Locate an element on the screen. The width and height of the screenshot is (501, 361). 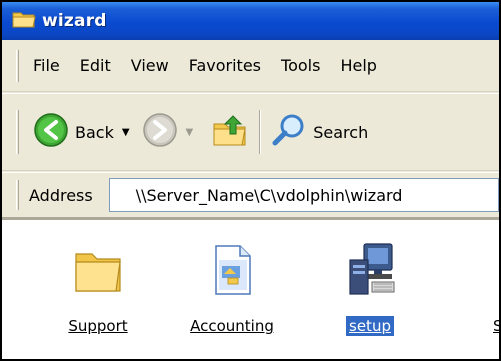
up-folder-icon is located at coordinates (230, 132).